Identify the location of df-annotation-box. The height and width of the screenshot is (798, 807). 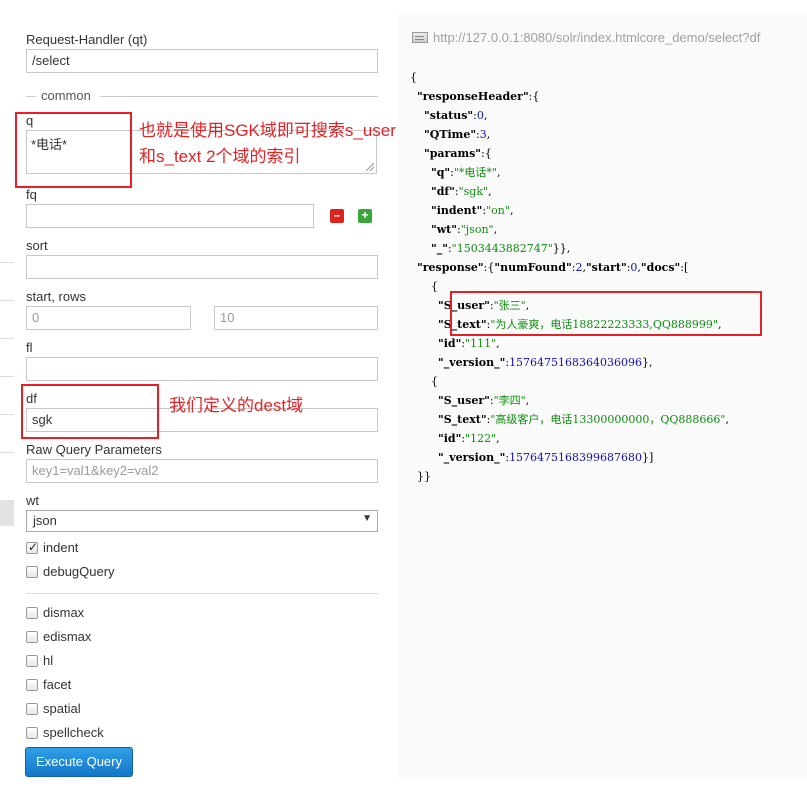
(90, 411).